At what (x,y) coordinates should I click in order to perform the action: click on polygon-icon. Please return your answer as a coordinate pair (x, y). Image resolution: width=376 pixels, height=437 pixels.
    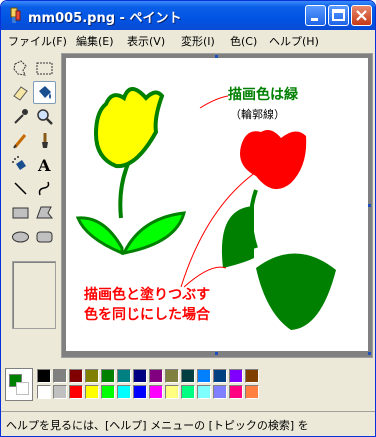
    Looking at the image, I should click on (45, 212).